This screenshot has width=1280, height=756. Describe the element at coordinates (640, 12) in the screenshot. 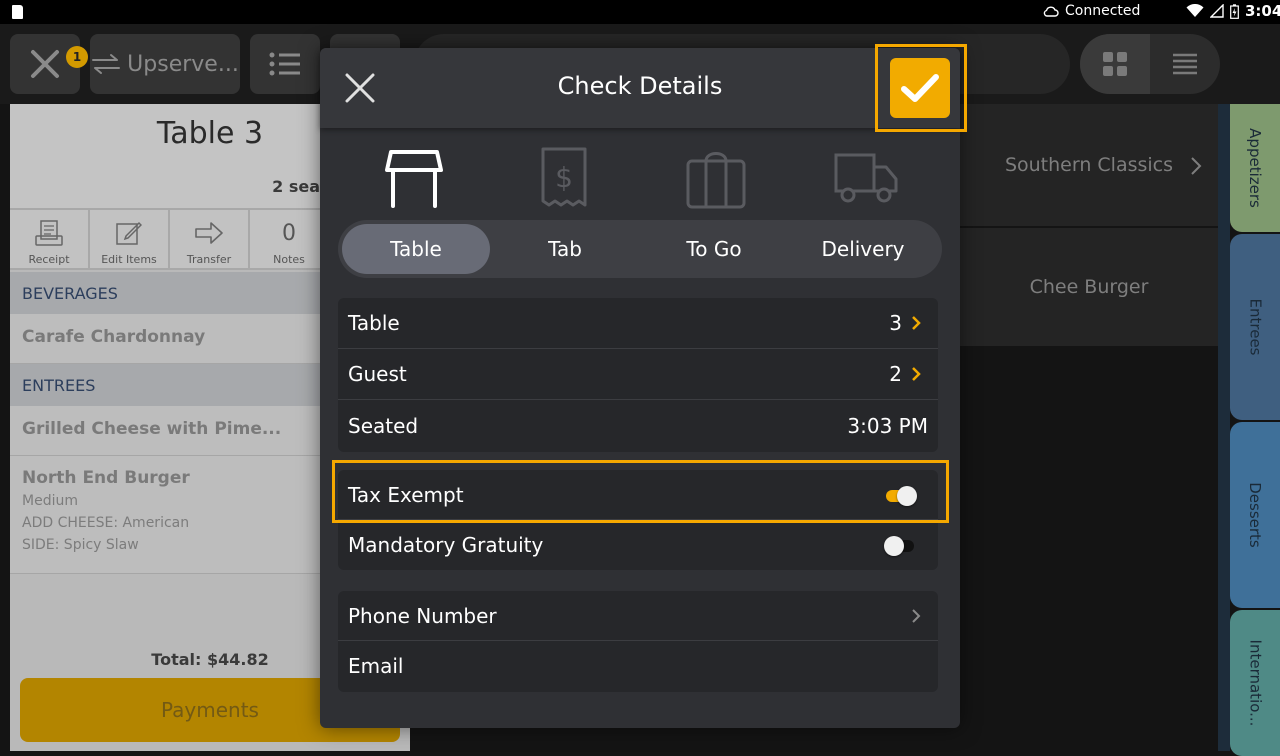

I see `status-bar: Connected 3:04` at that location.